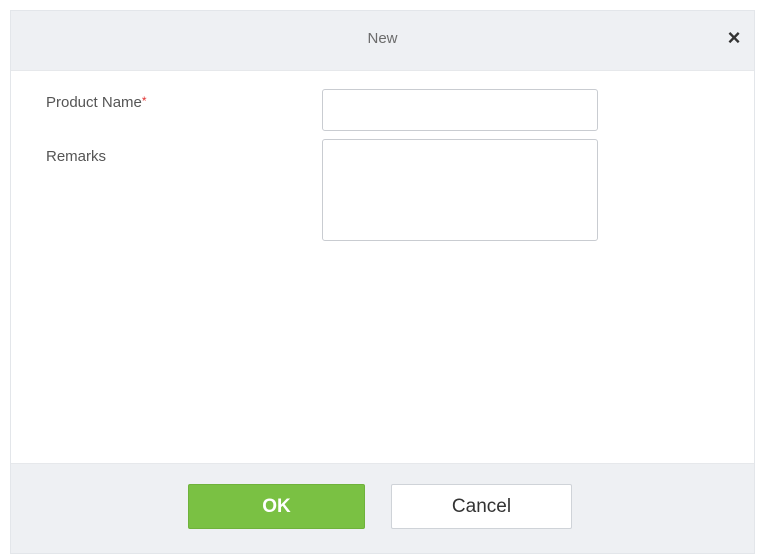  What do you see at coordinates (734, 38) in the screenshot?
I see `close-icon: ×` at bounding box center [734, 38].